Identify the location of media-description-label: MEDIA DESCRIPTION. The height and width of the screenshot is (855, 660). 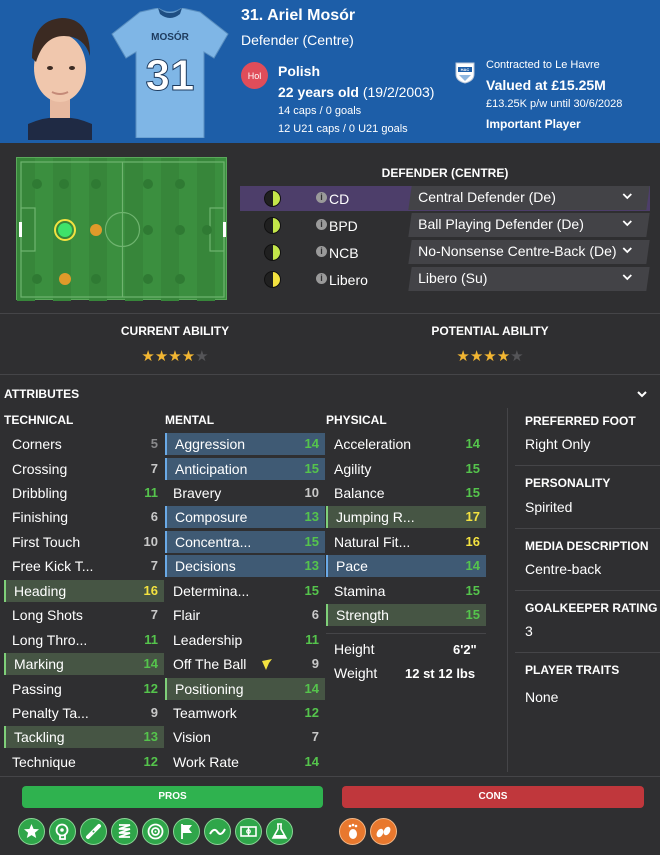
(587, 546).